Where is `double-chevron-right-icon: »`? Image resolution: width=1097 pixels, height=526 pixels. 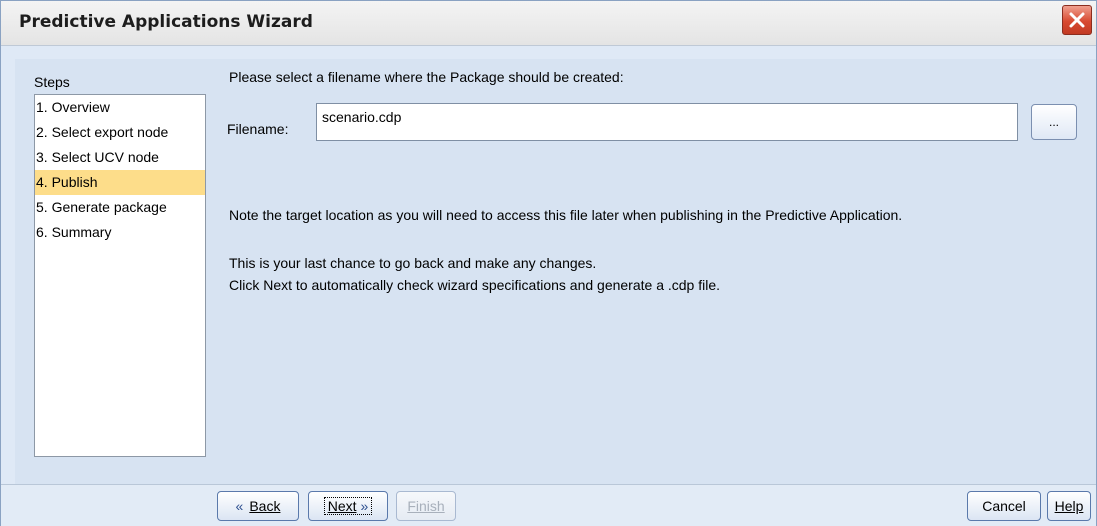
double-chevron-right-icon: » is located at coordinates (364, 506).